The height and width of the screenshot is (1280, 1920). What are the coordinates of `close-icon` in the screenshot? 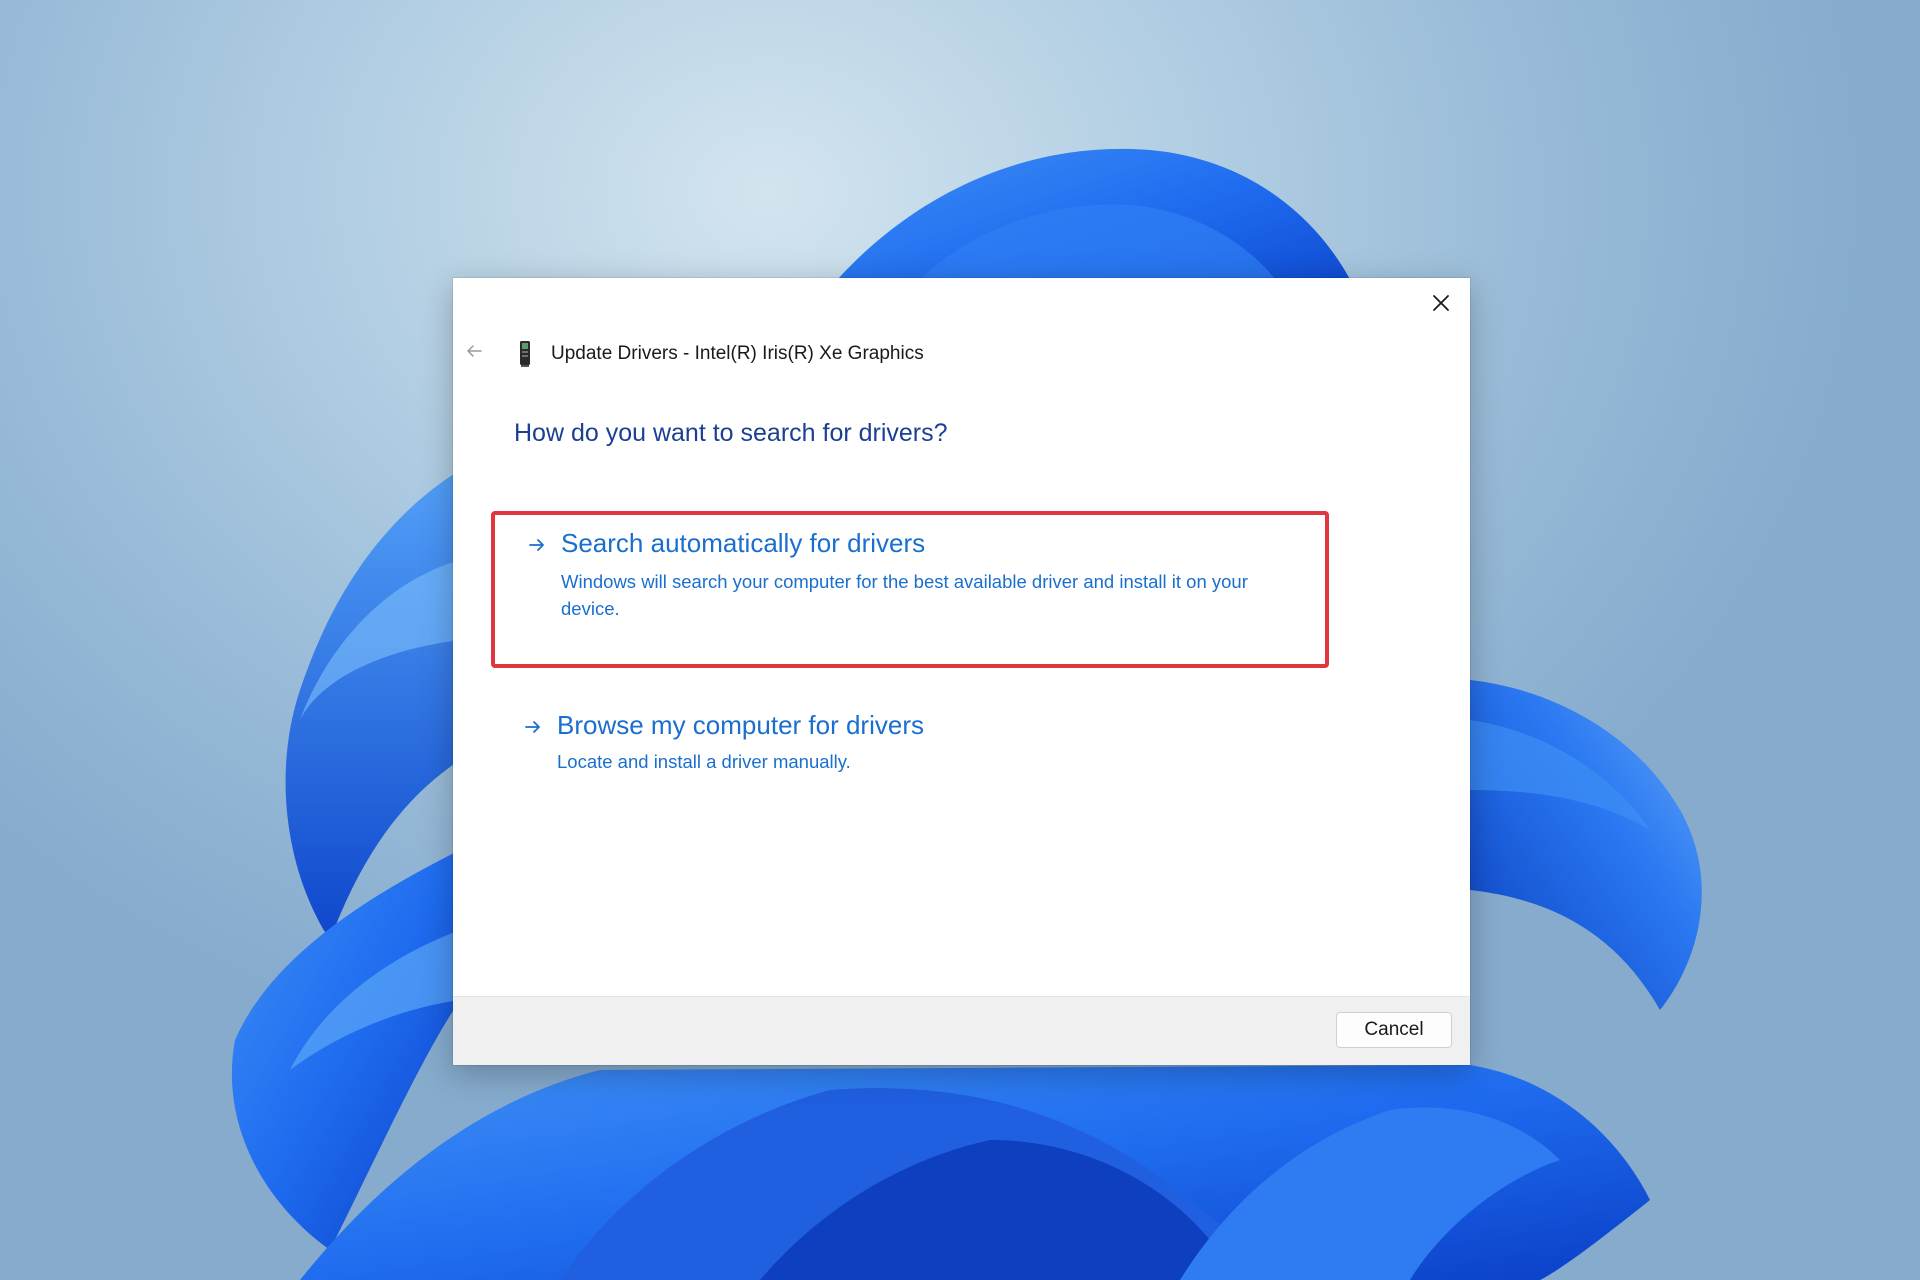 It's located at (1441, 303).